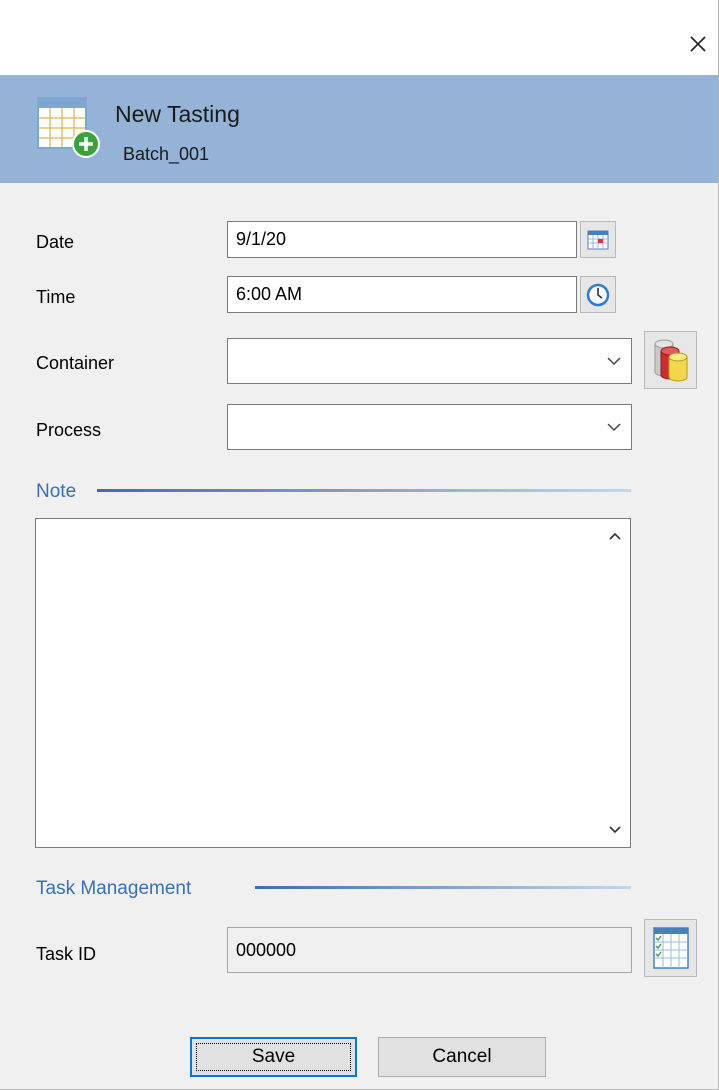  What do you see at coordinates (333, 525) in the screenshot?
I see `note-text` at bounding box center [333, 525].